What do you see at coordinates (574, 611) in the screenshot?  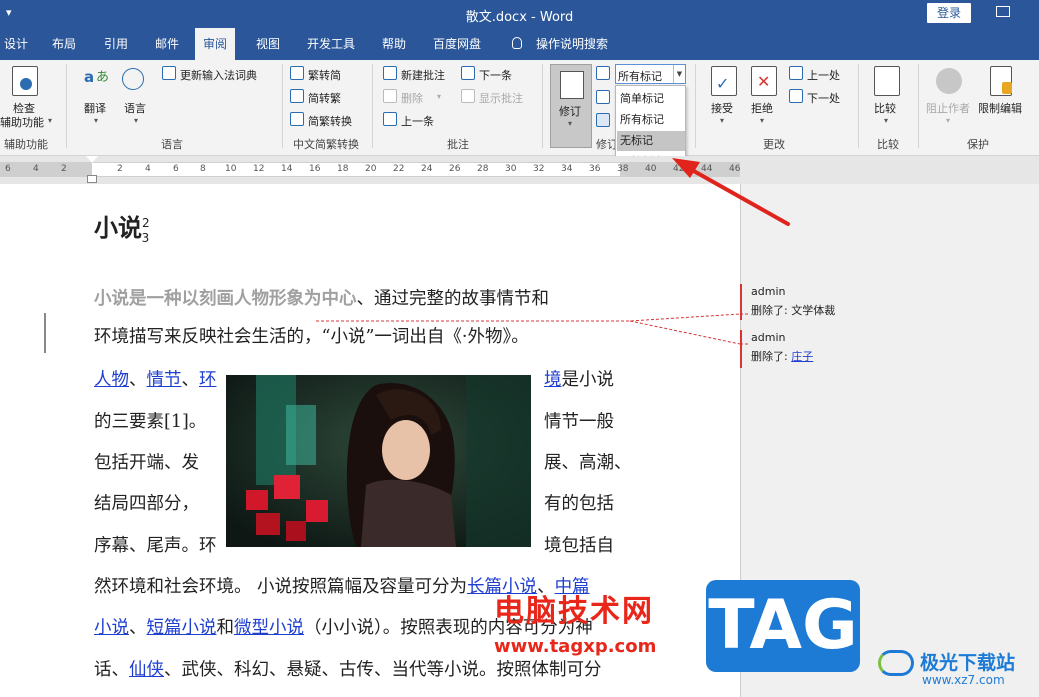 I see `watermark-cn: 电脑技术网` at bounding box center [574, 611].